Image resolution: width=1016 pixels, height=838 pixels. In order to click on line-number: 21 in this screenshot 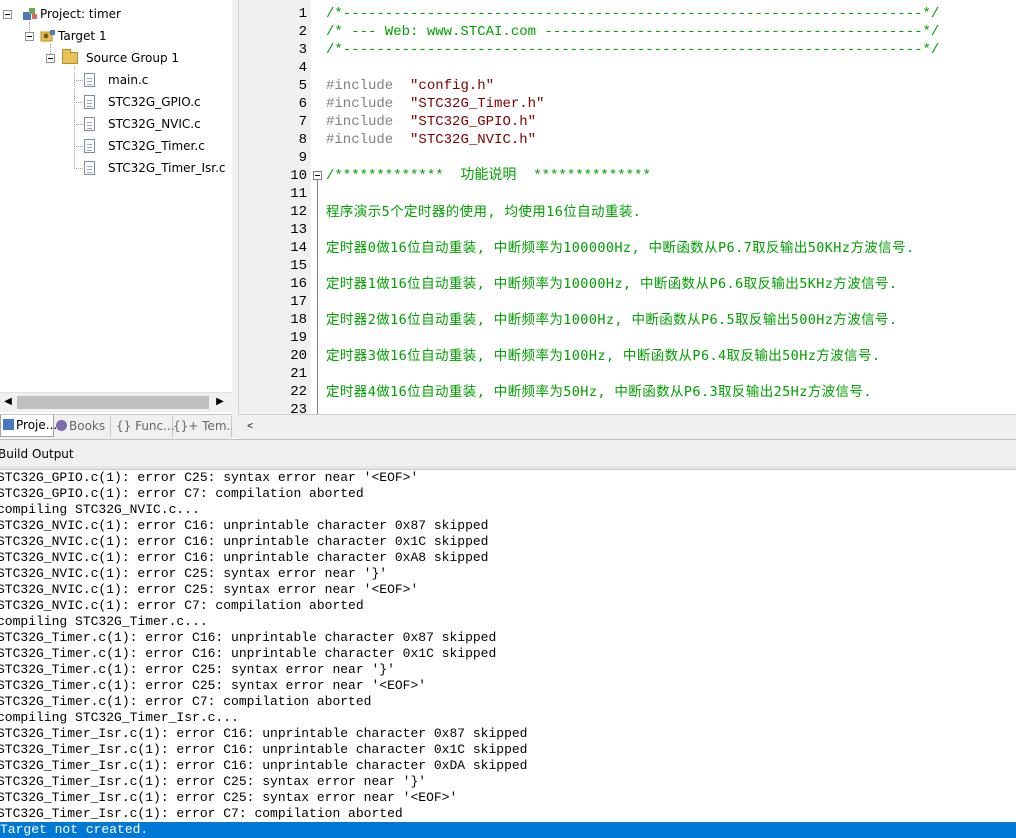, I will do `click(298, 374)`.